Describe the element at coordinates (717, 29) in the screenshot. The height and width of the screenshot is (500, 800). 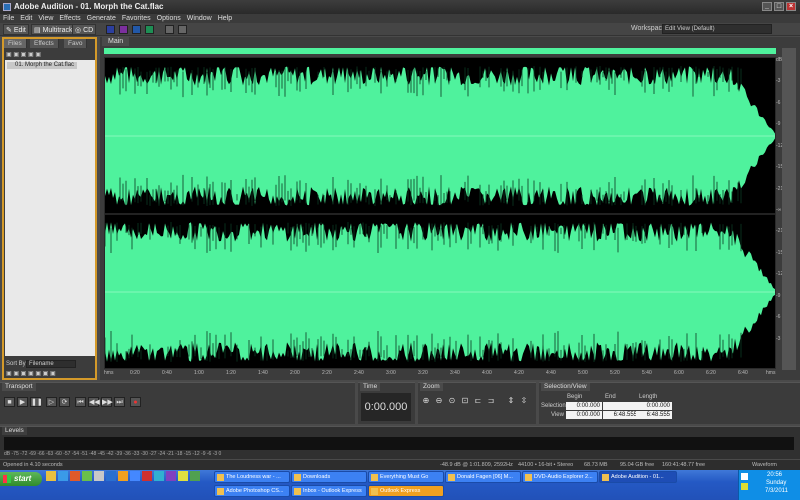
I see `workspace-select: Edit View (Default)` at that location.